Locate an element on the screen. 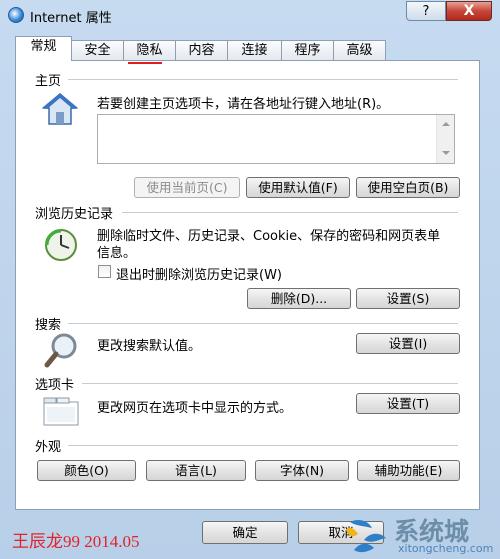  tabs-settings-button: 设置(T) is located at coordinates (408, 403).